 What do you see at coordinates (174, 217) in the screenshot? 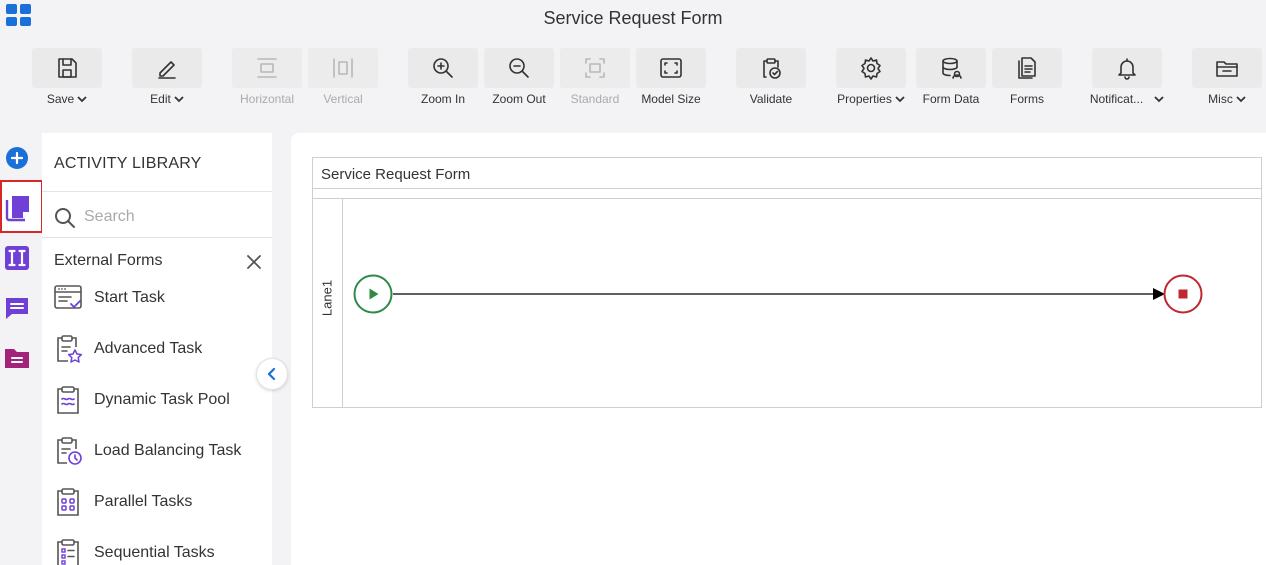
I see `search-input` at bounding box center [174, 217].